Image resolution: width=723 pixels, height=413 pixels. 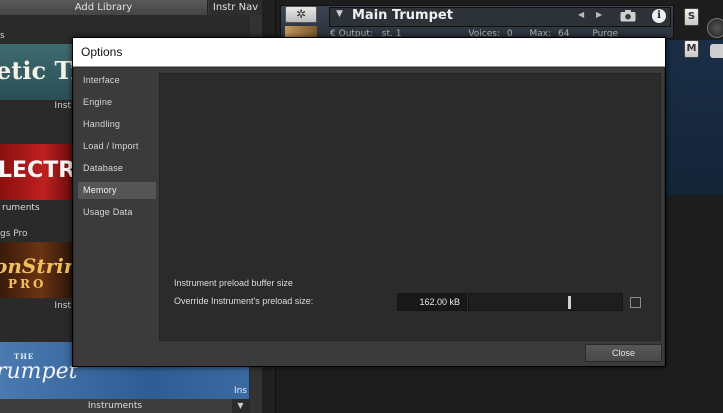 I want to click on dialog-titlebar: Options, so click(x=369, y=52).